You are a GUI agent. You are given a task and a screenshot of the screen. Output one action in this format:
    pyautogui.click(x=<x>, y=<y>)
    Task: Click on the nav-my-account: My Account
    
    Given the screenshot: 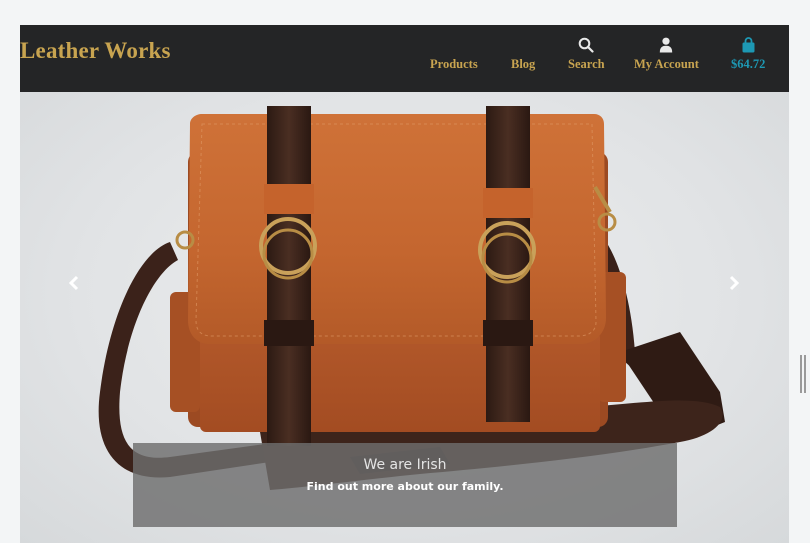 What is the action you would take?
    pyautogui.click(x=666, y=58)
    